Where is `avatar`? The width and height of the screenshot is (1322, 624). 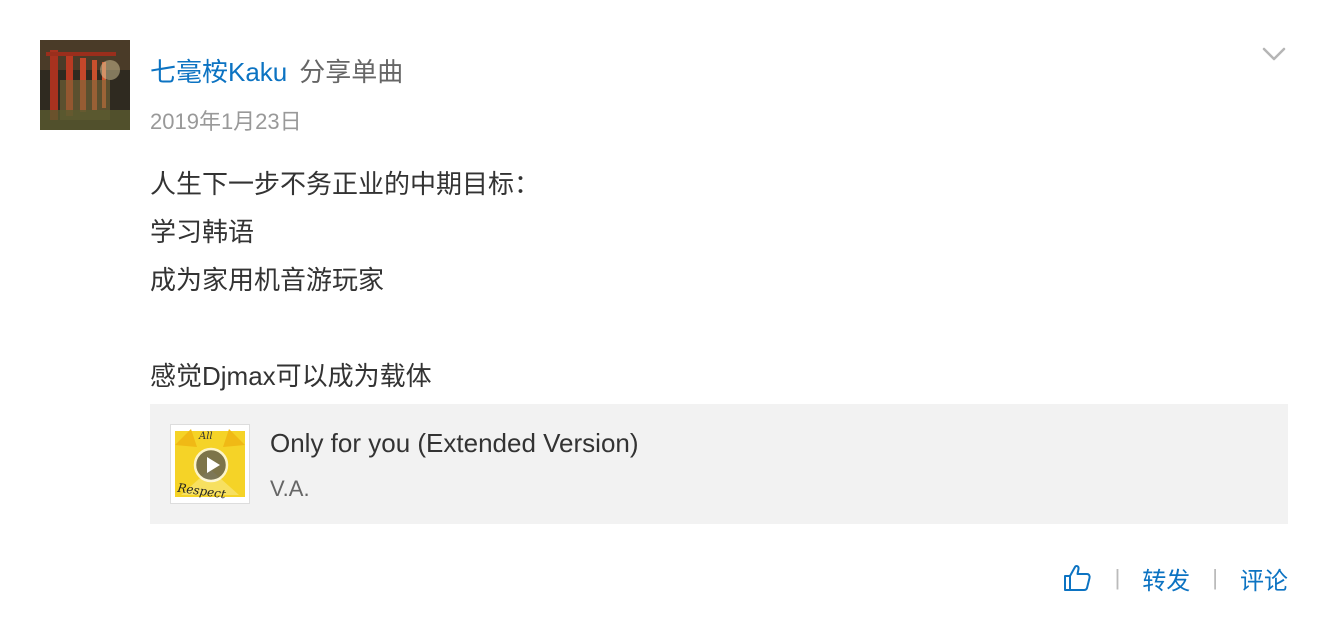
avatar is located at coordinates (85, 85).